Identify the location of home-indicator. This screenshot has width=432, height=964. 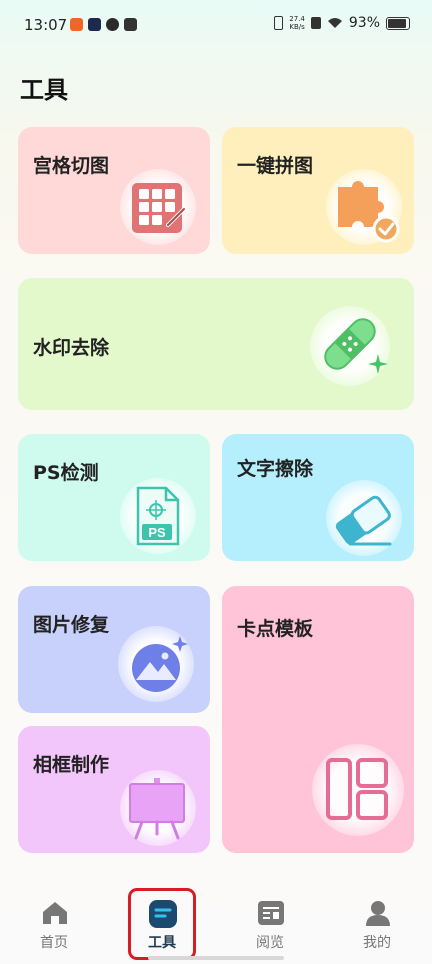
(216, 958).